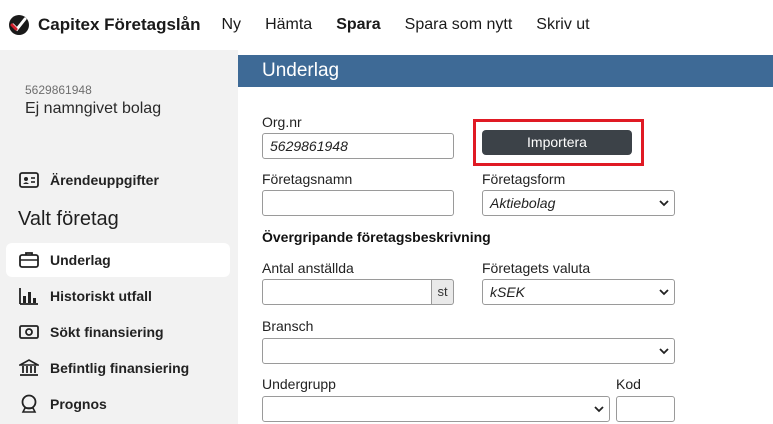 This screenshot has height=424, width=773. Describe the element at coordinates (557, 142) in the screenshot. I see `import-button: Importera` at that location.